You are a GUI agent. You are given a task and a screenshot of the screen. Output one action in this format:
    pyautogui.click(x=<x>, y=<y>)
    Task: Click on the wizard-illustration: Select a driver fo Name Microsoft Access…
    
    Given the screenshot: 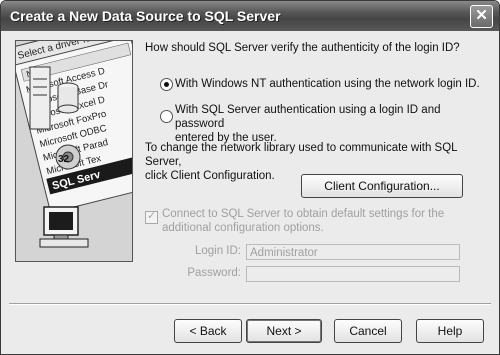 What is the action you would take?
    pyautogui.click(x=74, y=151)
    